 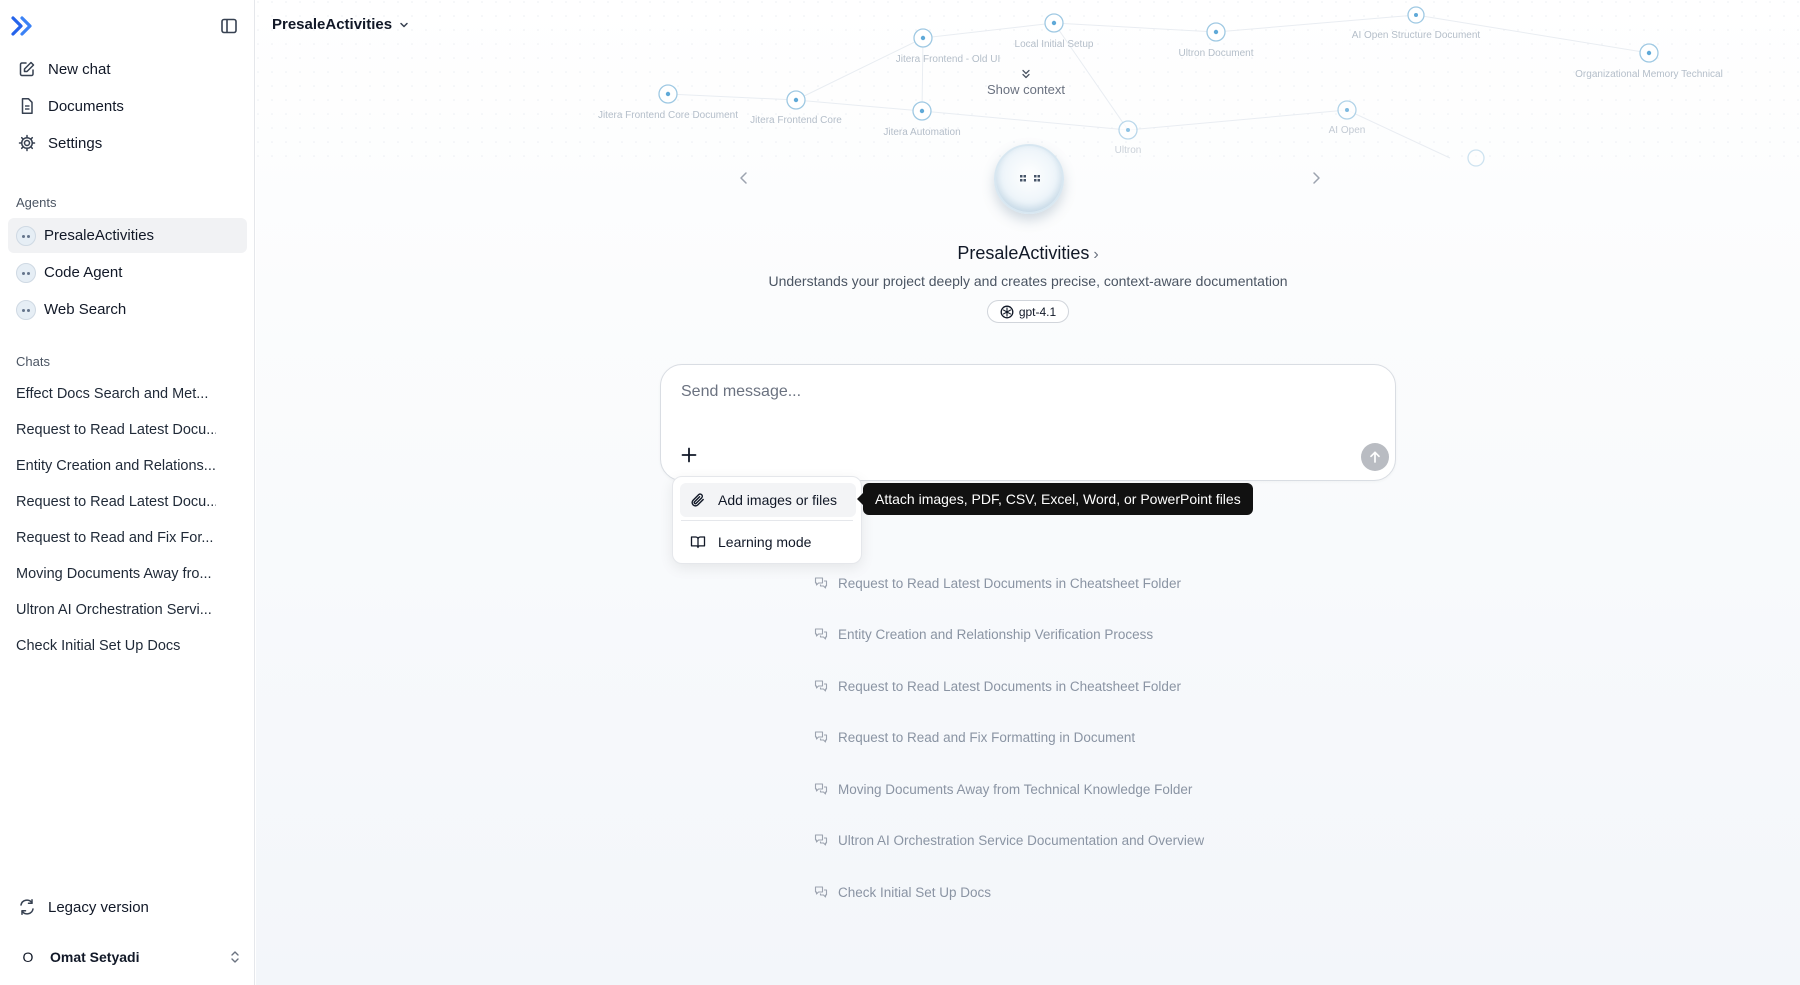 I want to click on recent-chat-item: Check Initial Set Up Docs, so click(x=902, y=892).